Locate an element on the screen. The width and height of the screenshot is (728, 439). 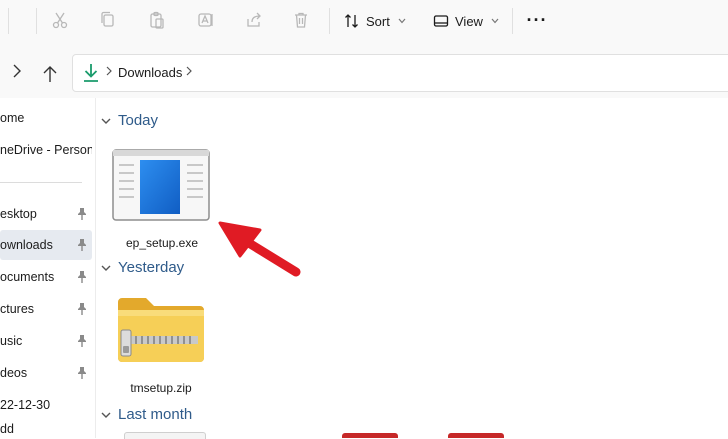
command-bar: Sort View ··· is located at coordinates (364, 21).